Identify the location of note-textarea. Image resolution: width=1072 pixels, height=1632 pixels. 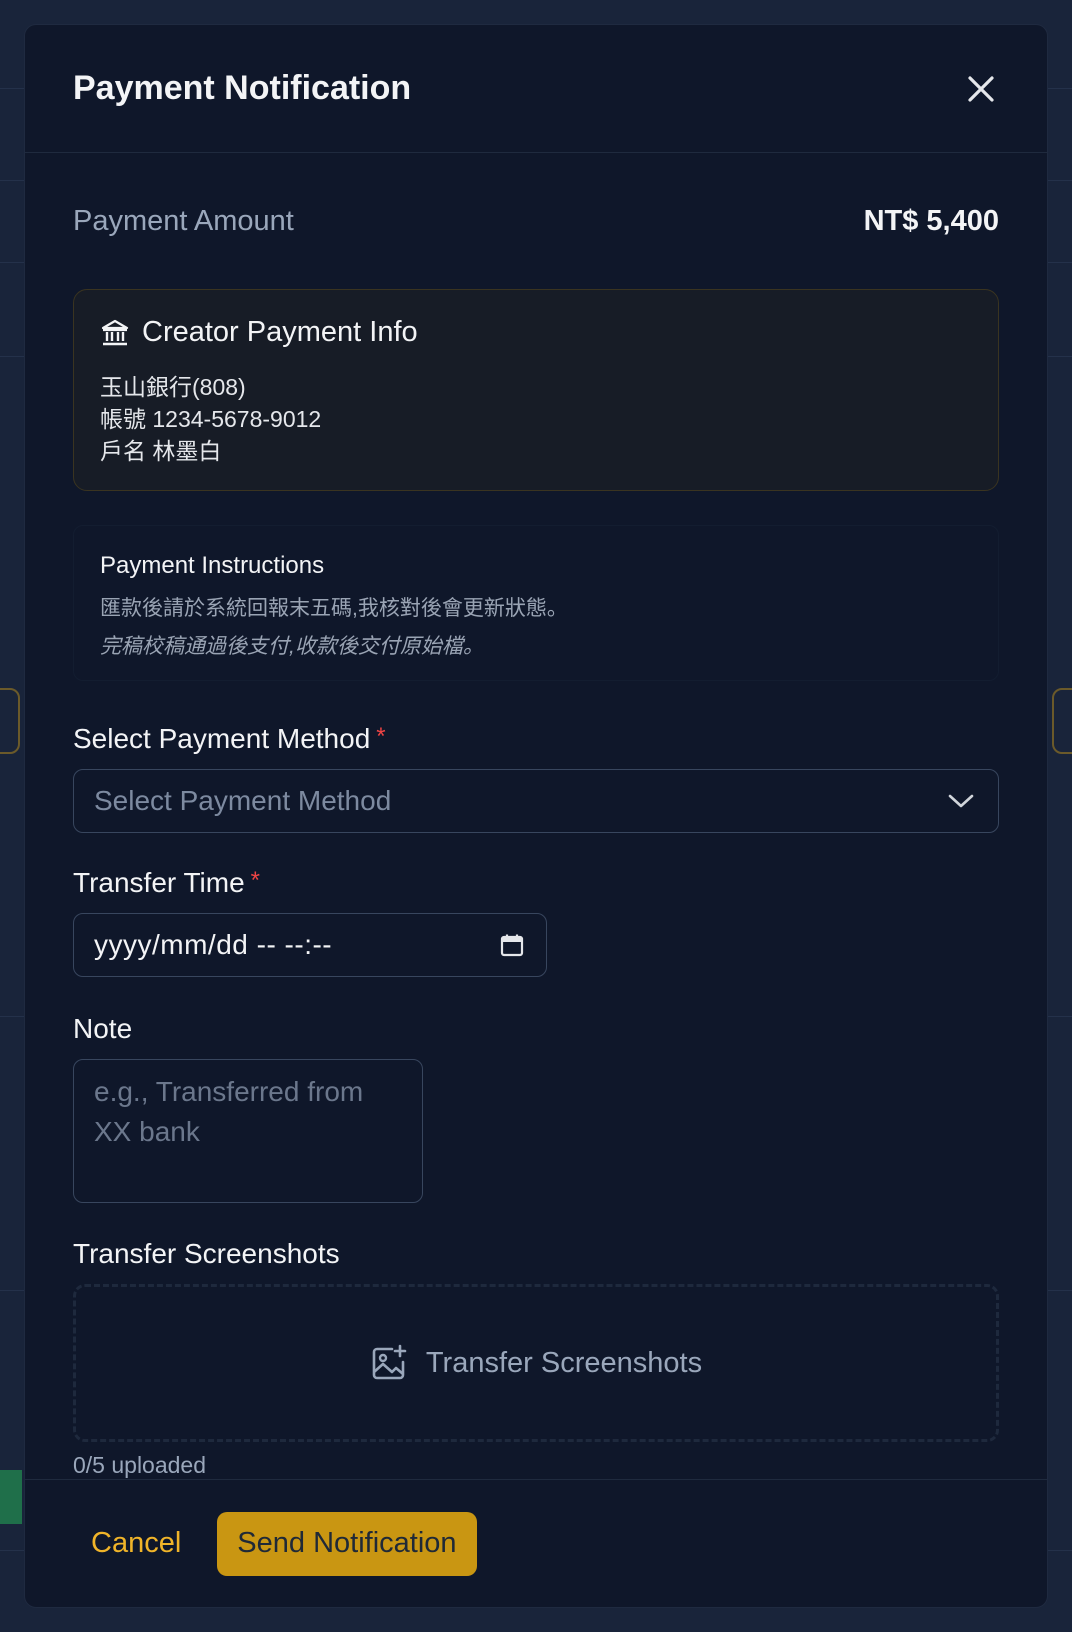
(248, 1131).